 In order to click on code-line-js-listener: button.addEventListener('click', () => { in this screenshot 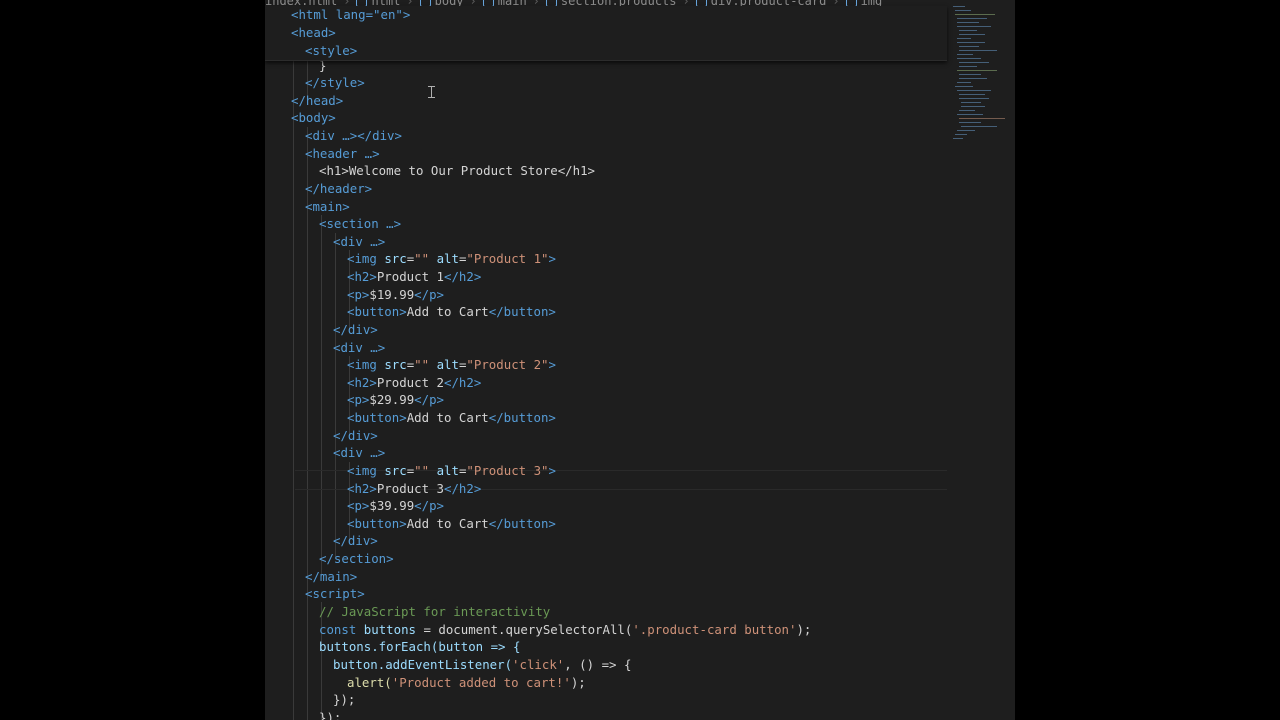, I will do `click(482, 665)`.